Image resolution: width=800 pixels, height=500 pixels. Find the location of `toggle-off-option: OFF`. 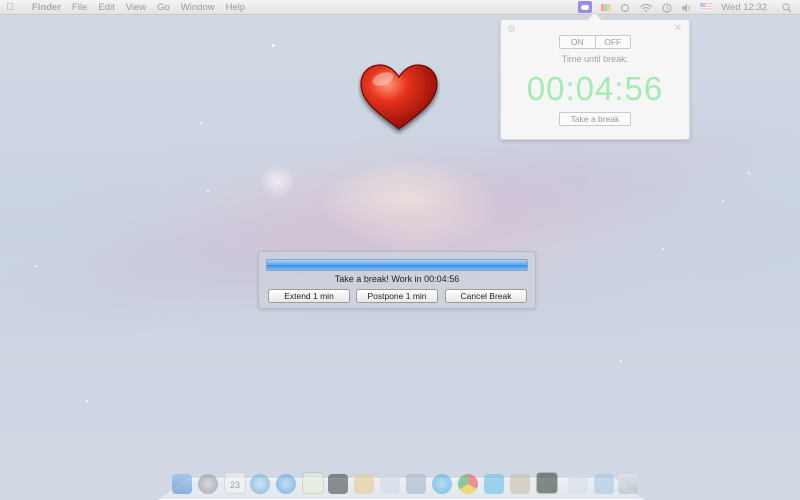

toggle-off-option: OFF is located at coordinates (613, 42).